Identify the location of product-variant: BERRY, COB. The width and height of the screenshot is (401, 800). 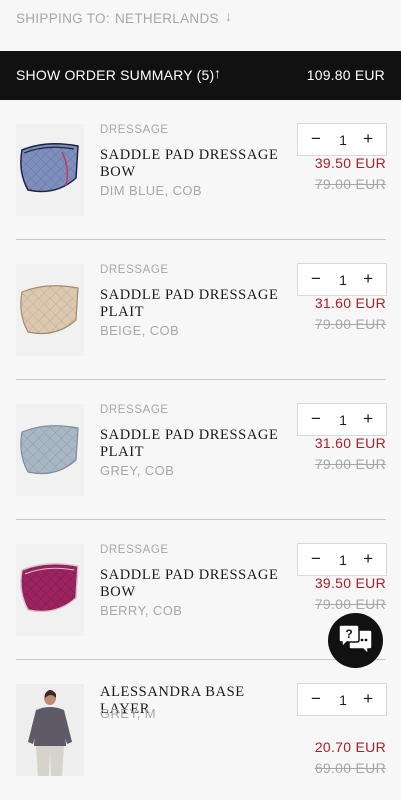
(141, 610).